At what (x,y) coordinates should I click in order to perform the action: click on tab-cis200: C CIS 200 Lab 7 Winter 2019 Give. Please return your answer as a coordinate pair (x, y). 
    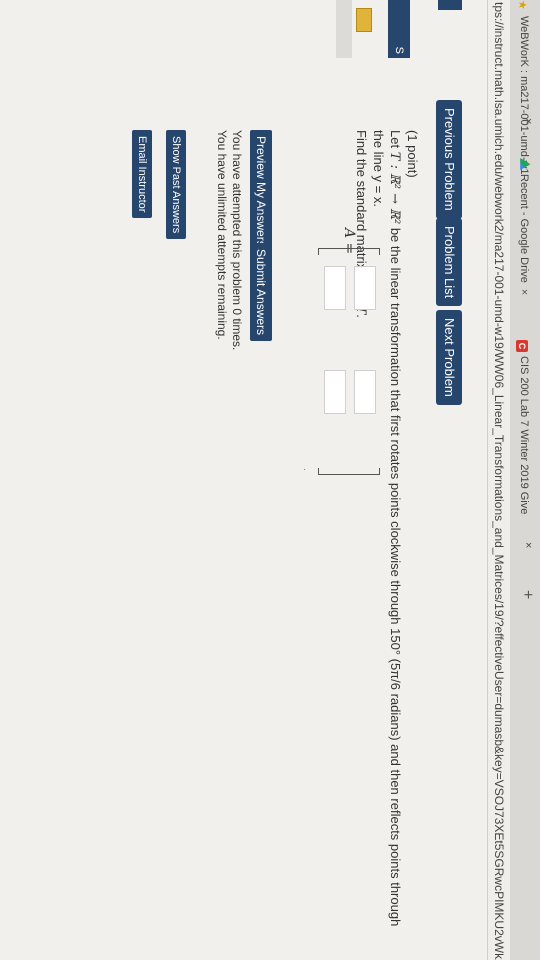
    Looking at the image, I should click on (524, 445).